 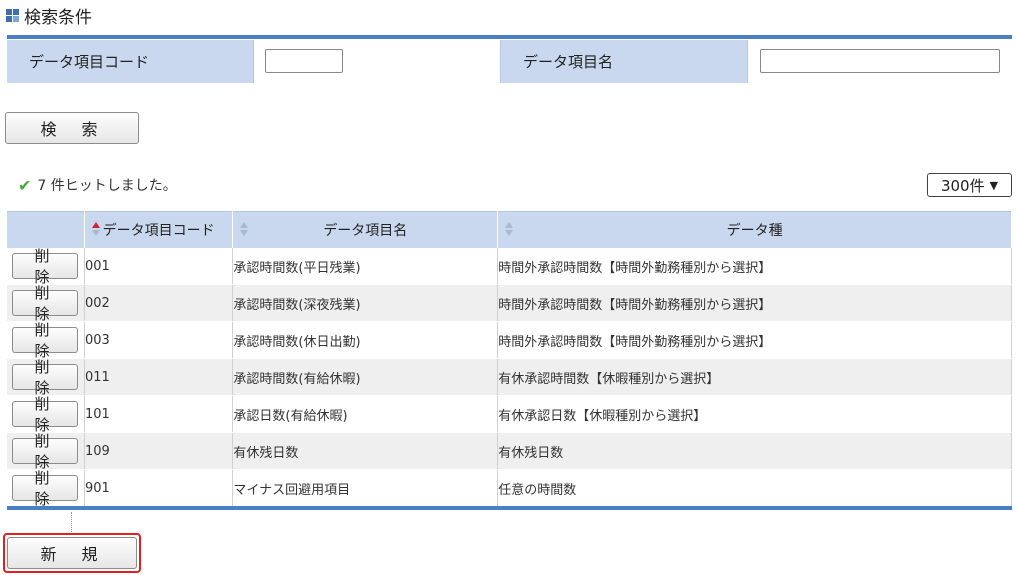 I want to click on name-input, so click(x=880, y=61).